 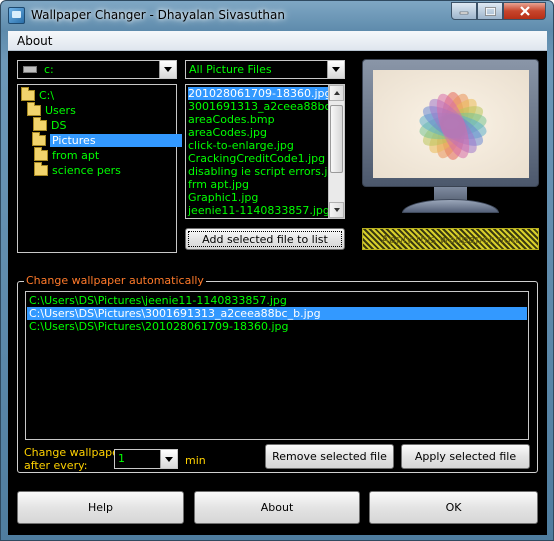 I want to click on file-item: 3001691313_a2ceea88bc_b, so click(x=265, y=106).